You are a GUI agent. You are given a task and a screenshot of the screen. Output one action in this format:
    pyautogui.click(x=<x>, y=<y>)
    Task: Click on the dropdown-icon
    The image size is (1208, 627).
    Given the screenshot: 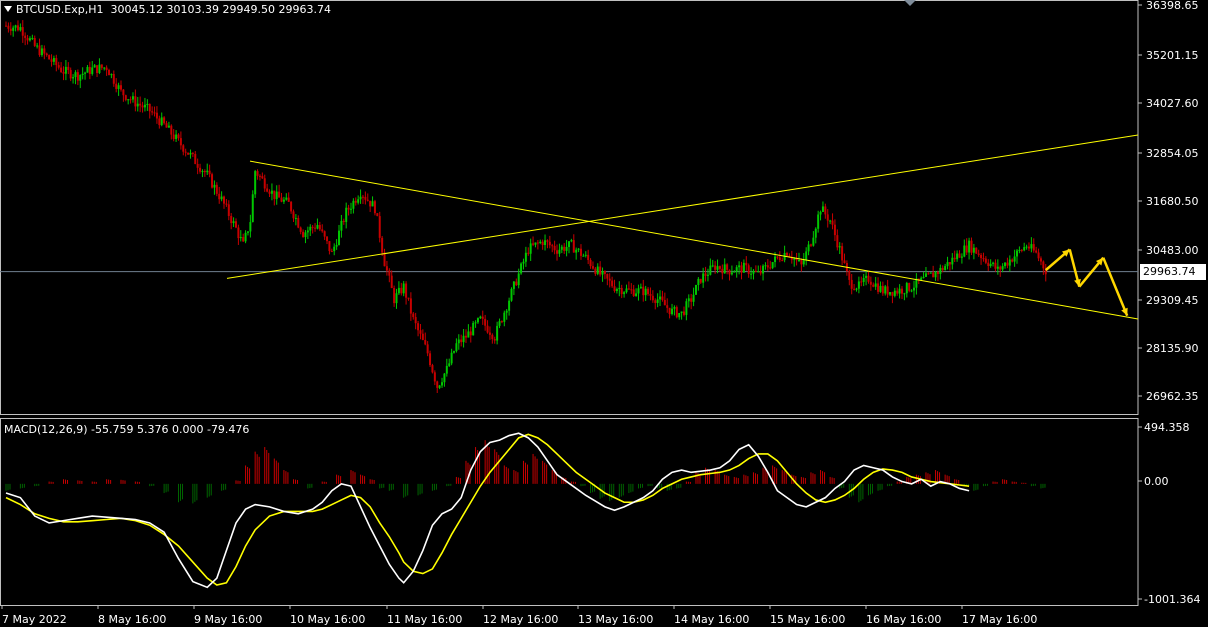 What is the action you would take?
    pyautogui.click(x=8, y=9)
    